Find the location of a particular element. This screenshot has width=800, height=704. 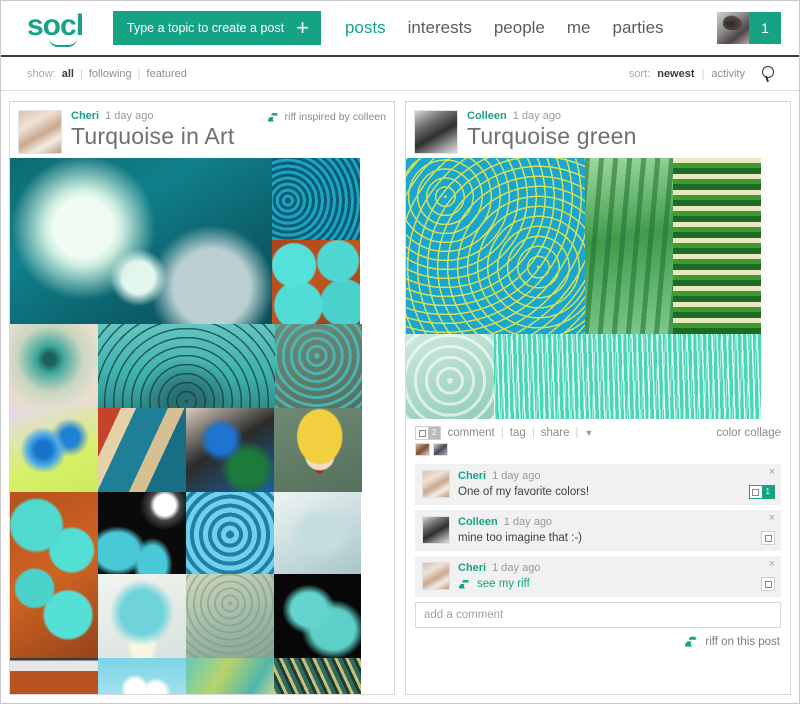

show-option-all: all is located at coordinates (68, 74).